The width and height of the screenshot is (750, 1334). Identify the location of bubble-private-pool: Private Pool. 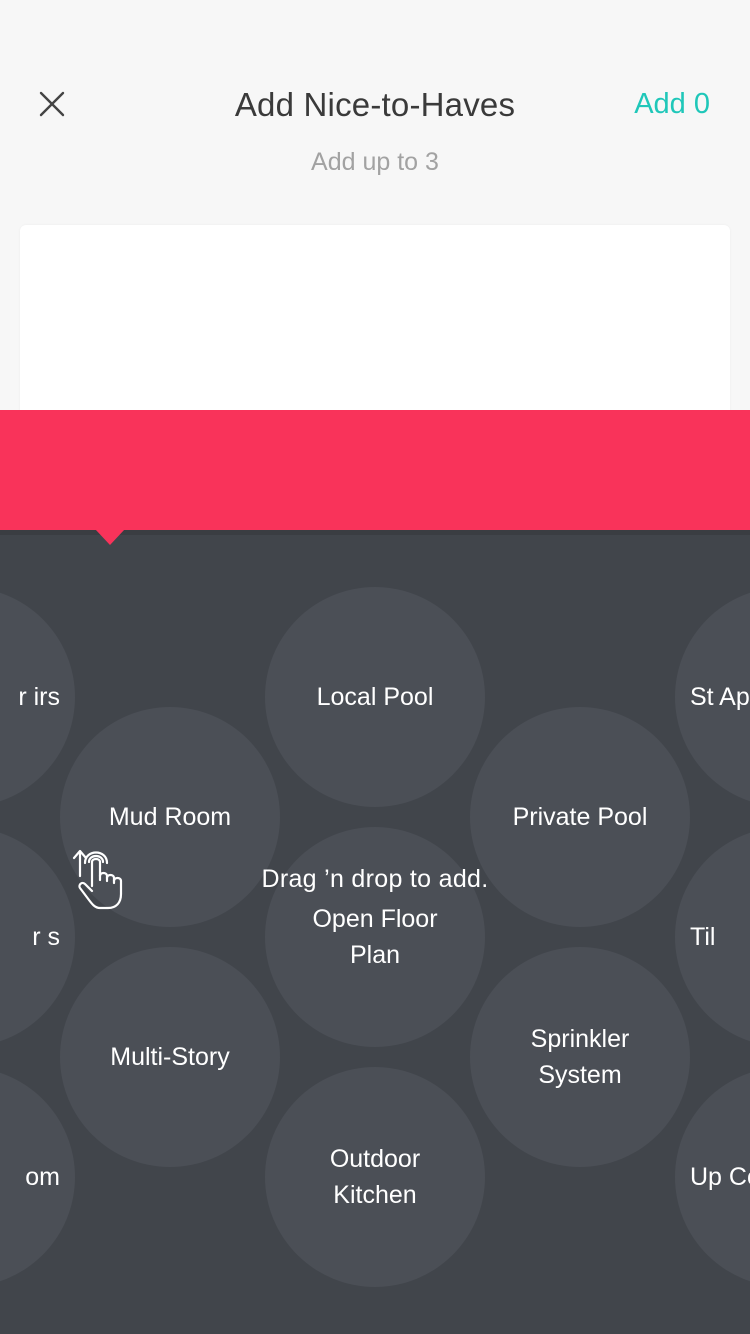
(580, 817).